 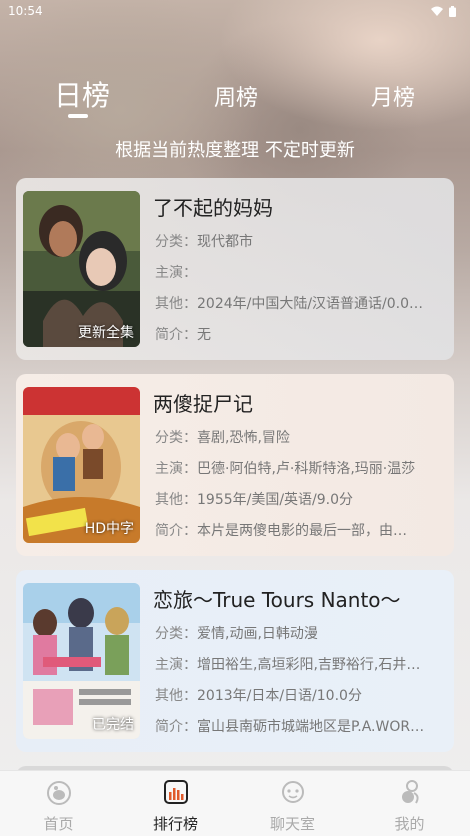 I want to click on item-title: 了不起的妈妈, so click(x=213, y=206).